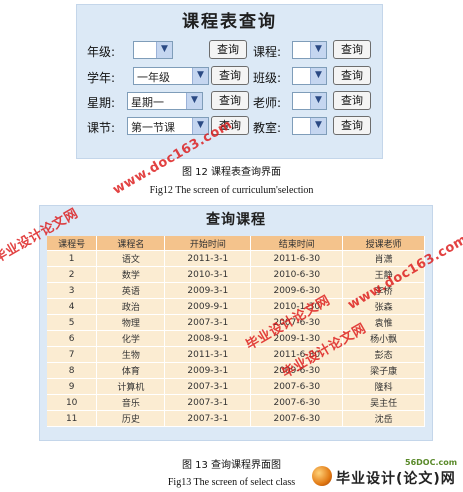  What do you see at coordinates (131, 387) in the screenshot?
I see `table-cell: 计算机` at bounding box center [131, 387].